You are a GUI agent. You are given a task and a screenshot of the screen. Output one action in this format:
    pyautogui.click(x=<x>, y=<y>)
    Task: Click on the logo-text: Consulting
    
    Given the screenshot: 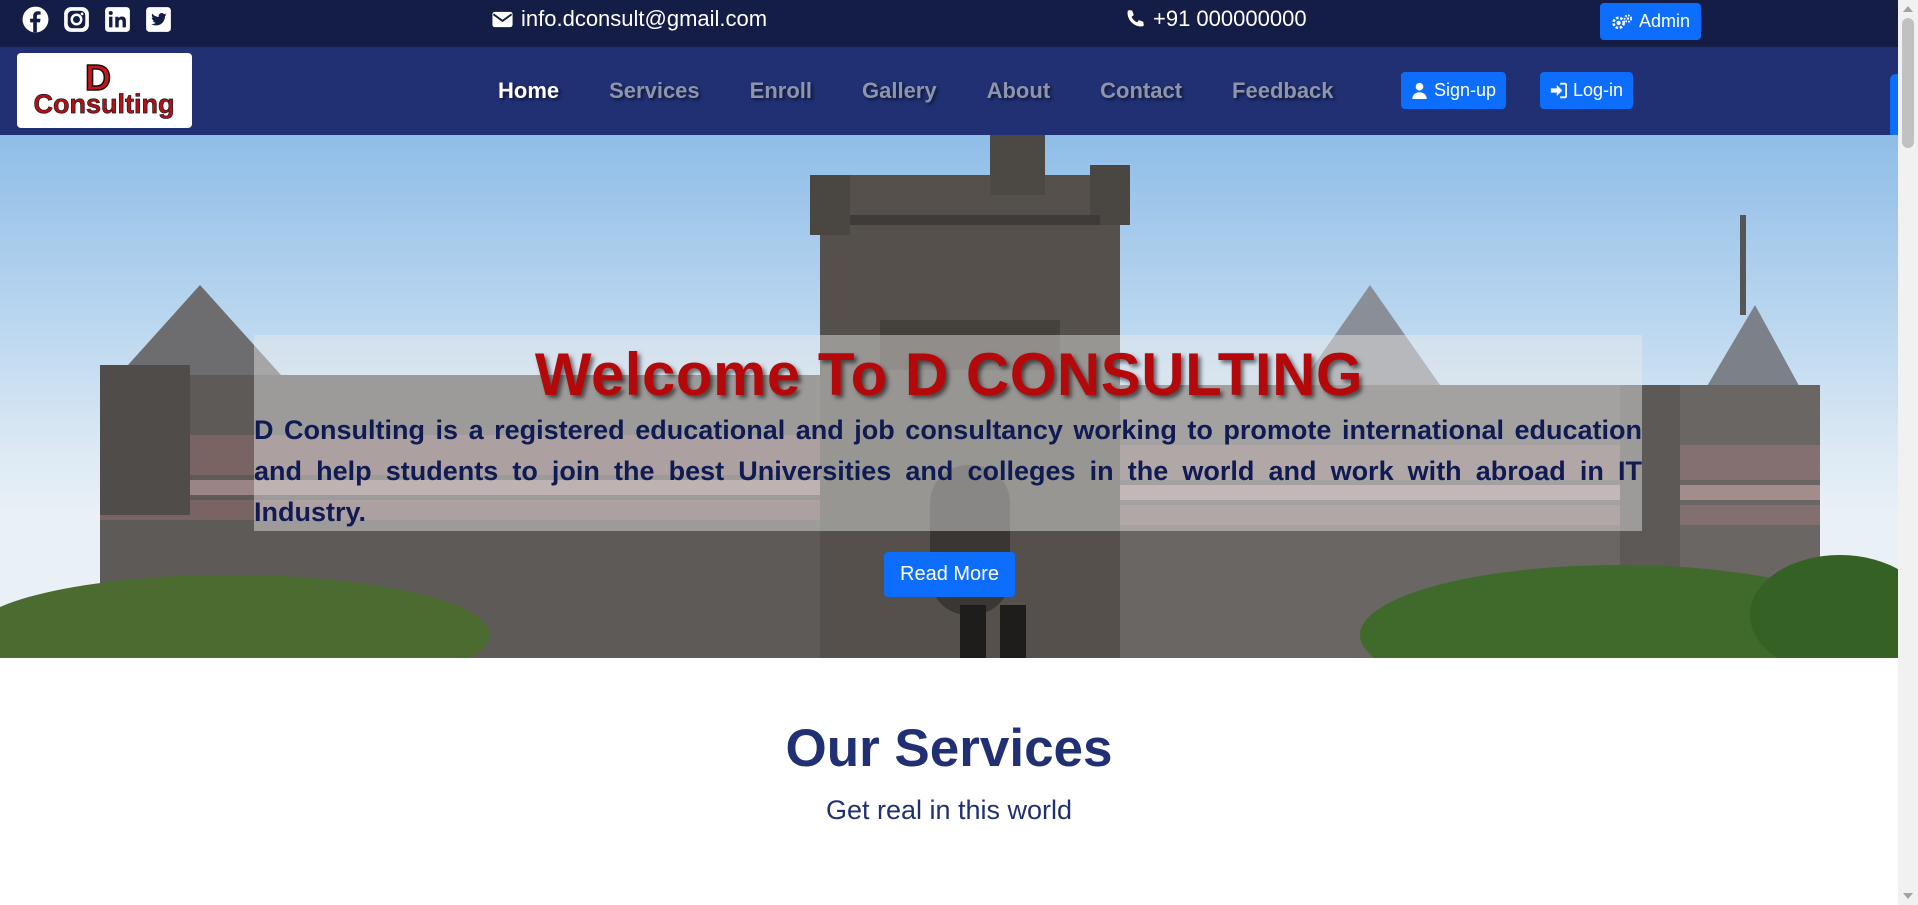 What is the action you would take?
    pyautogui.click(x=104, y=104)
    